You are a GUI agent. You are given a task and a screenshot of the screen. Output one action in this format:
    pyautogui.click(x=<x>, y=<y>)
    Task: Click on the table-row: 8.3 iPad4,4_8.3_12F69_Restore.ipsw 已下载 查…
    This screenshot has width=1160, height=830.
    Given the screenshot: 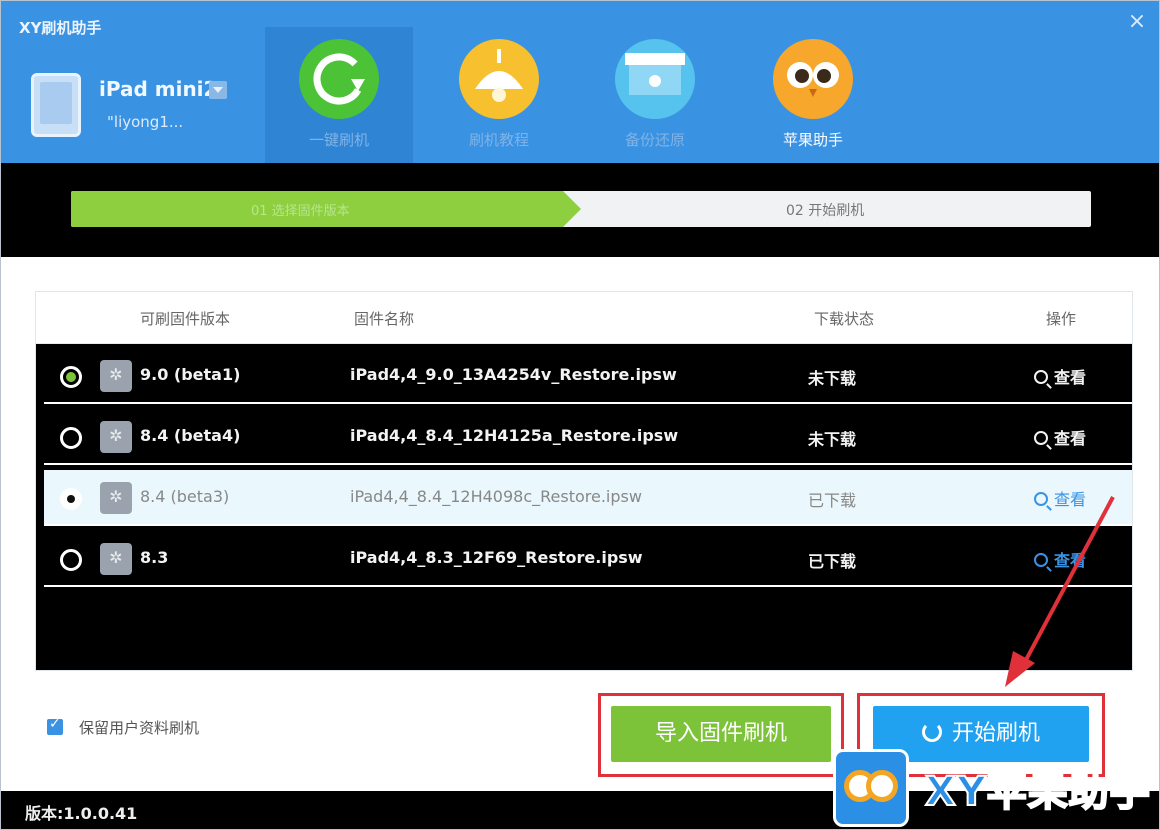 What is the action you would take?
    pyautogui.click(x=588, y=559)
    